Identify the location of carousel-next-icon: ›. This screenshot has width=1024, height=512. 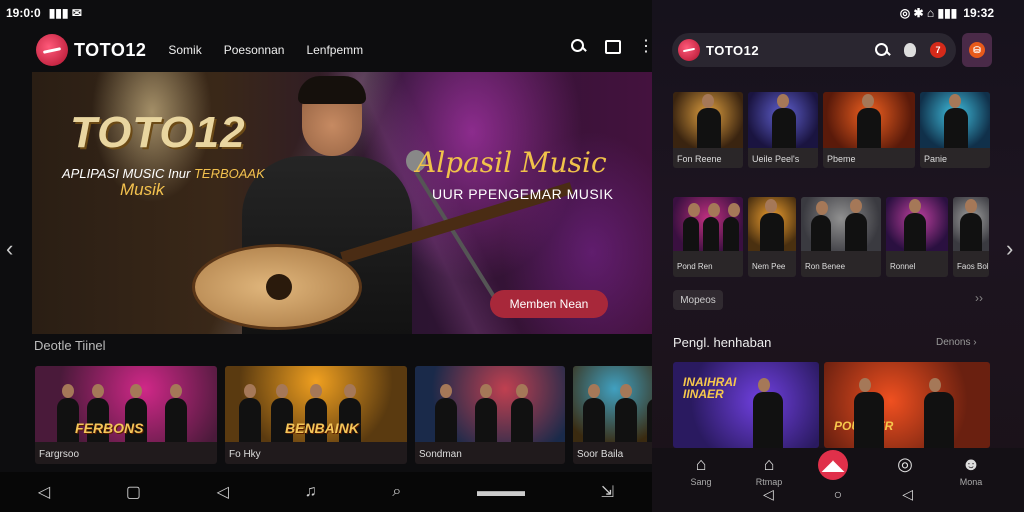
(1009, 249).